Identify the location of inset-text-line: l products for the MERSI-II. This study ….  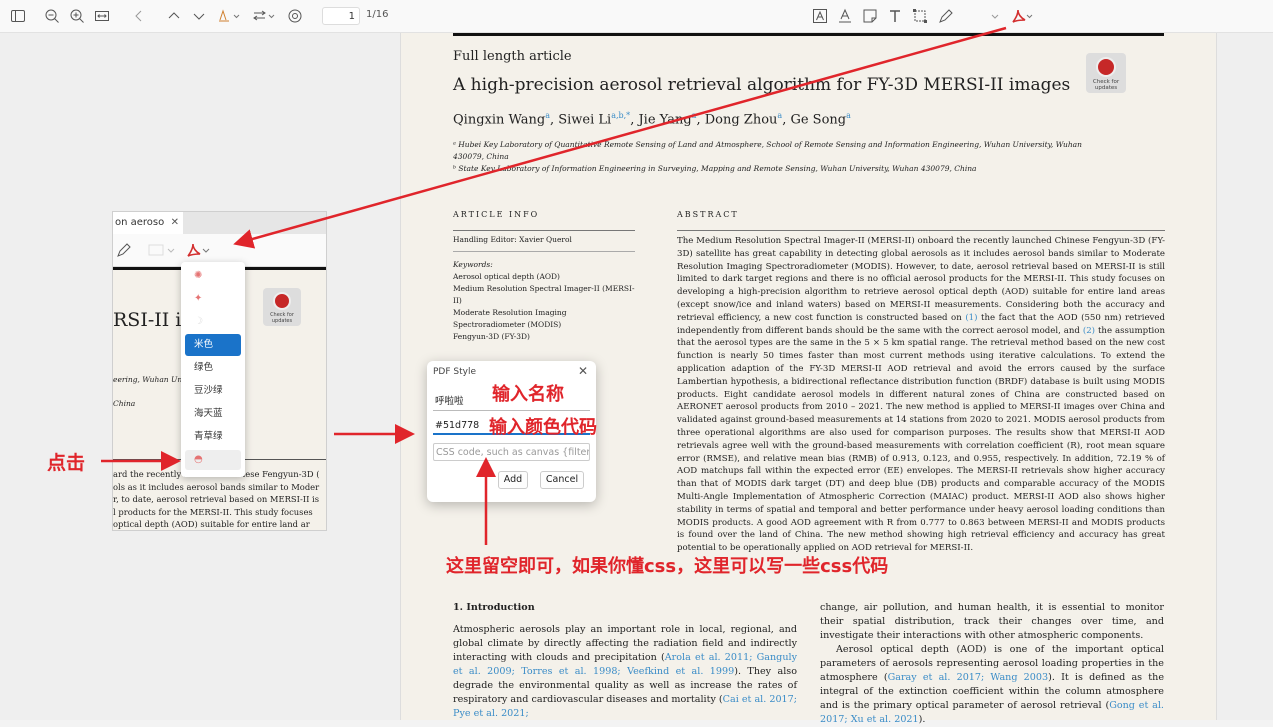
(213, 511).